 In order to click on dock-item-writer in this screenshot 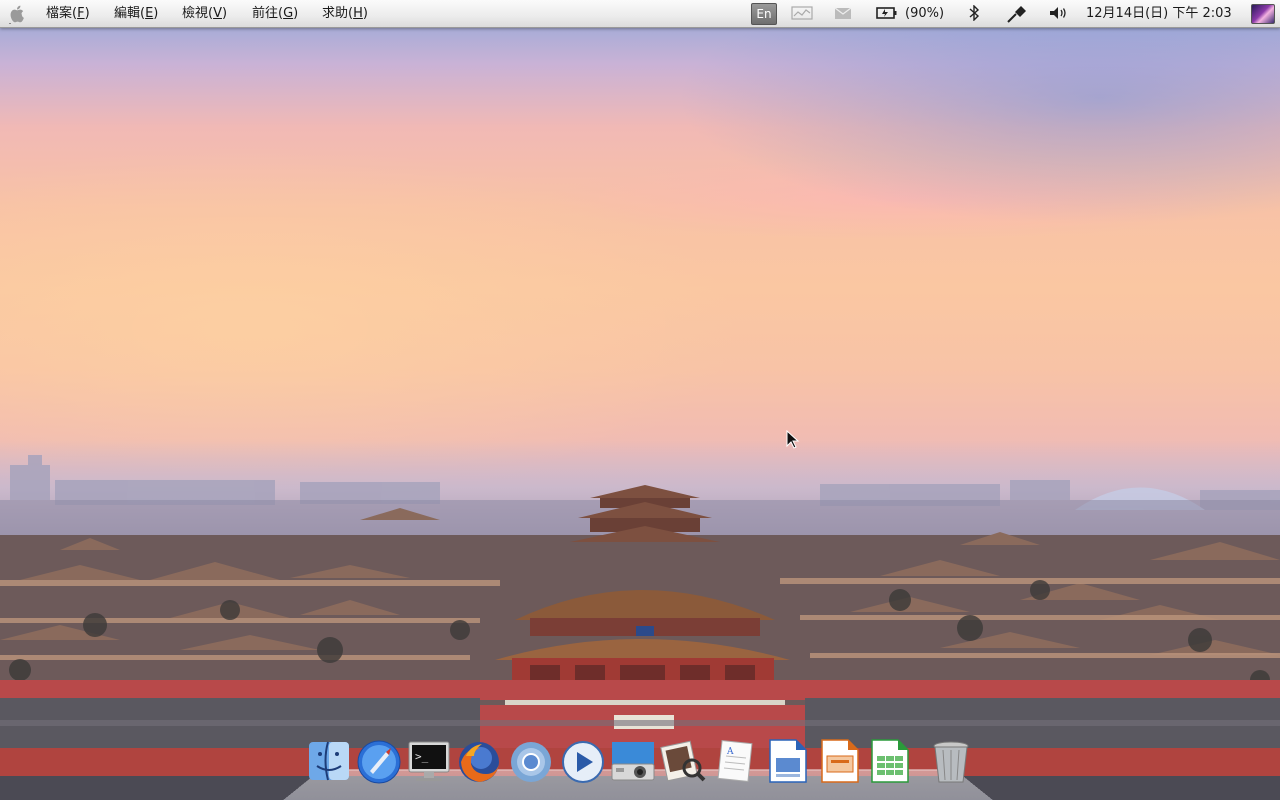, I will do `click(788, 763)`.